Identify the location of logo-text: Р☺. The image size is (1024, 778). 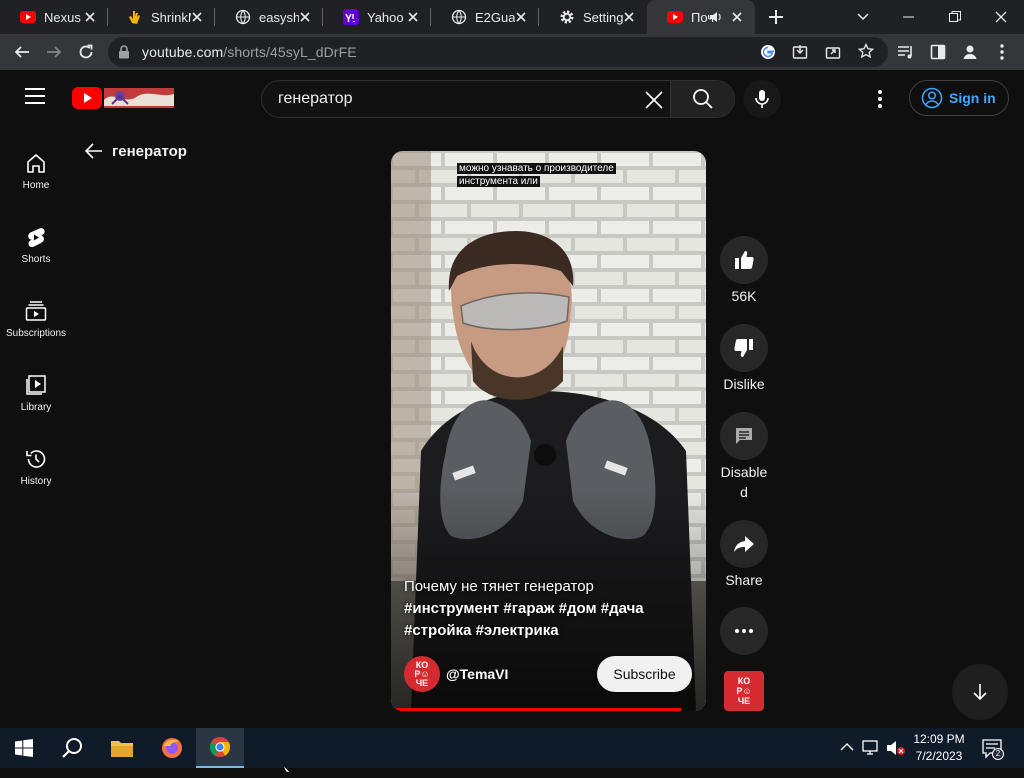
(744, 691).